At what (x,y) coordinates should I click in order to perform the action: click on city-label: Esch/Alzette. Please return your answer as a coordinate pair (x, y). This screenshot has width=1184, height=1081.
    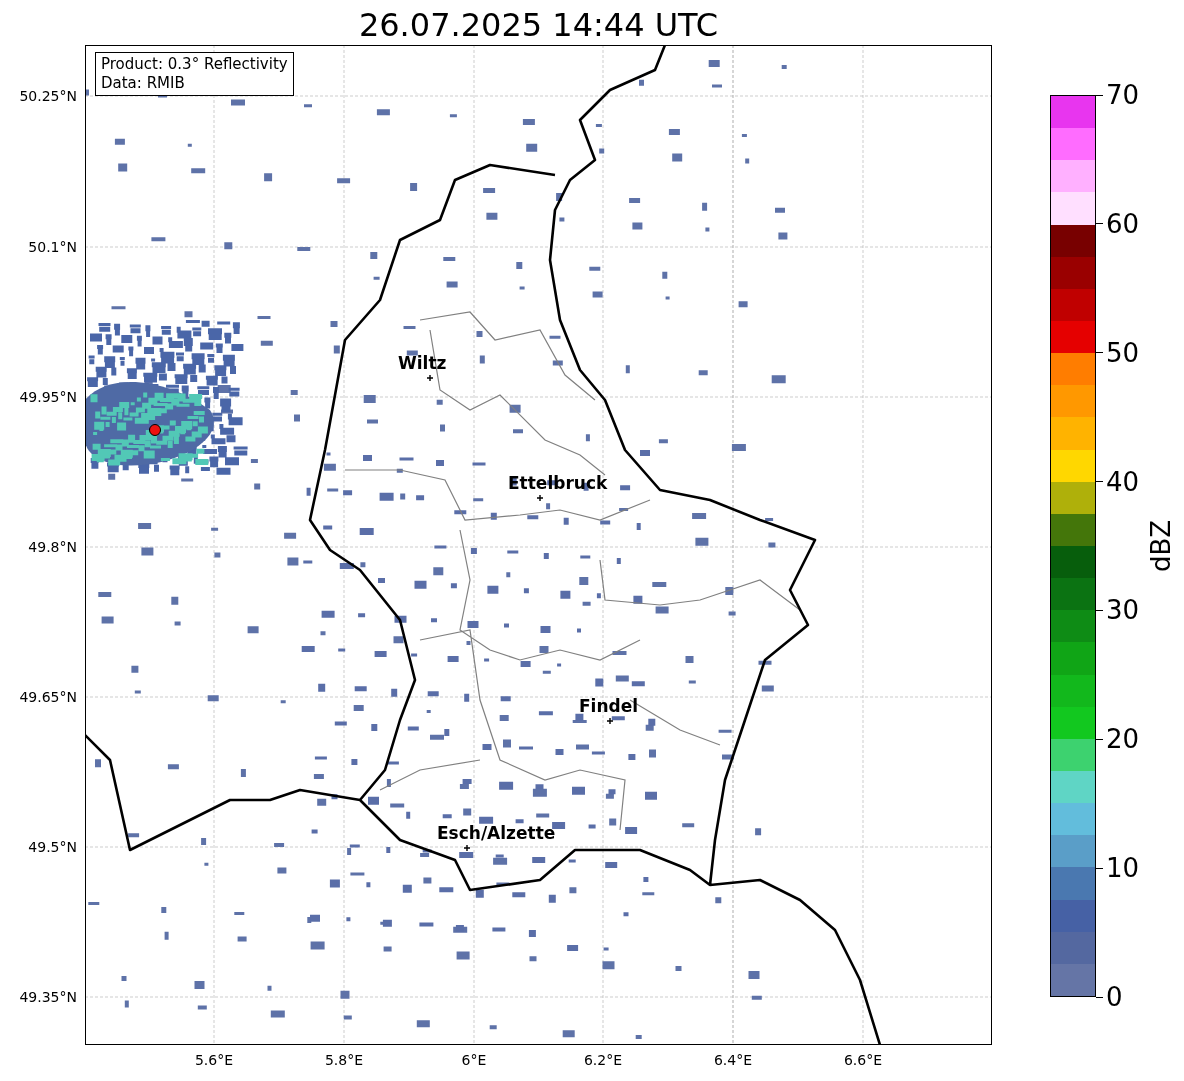
    Looking at the image, I should click on (496, 833).